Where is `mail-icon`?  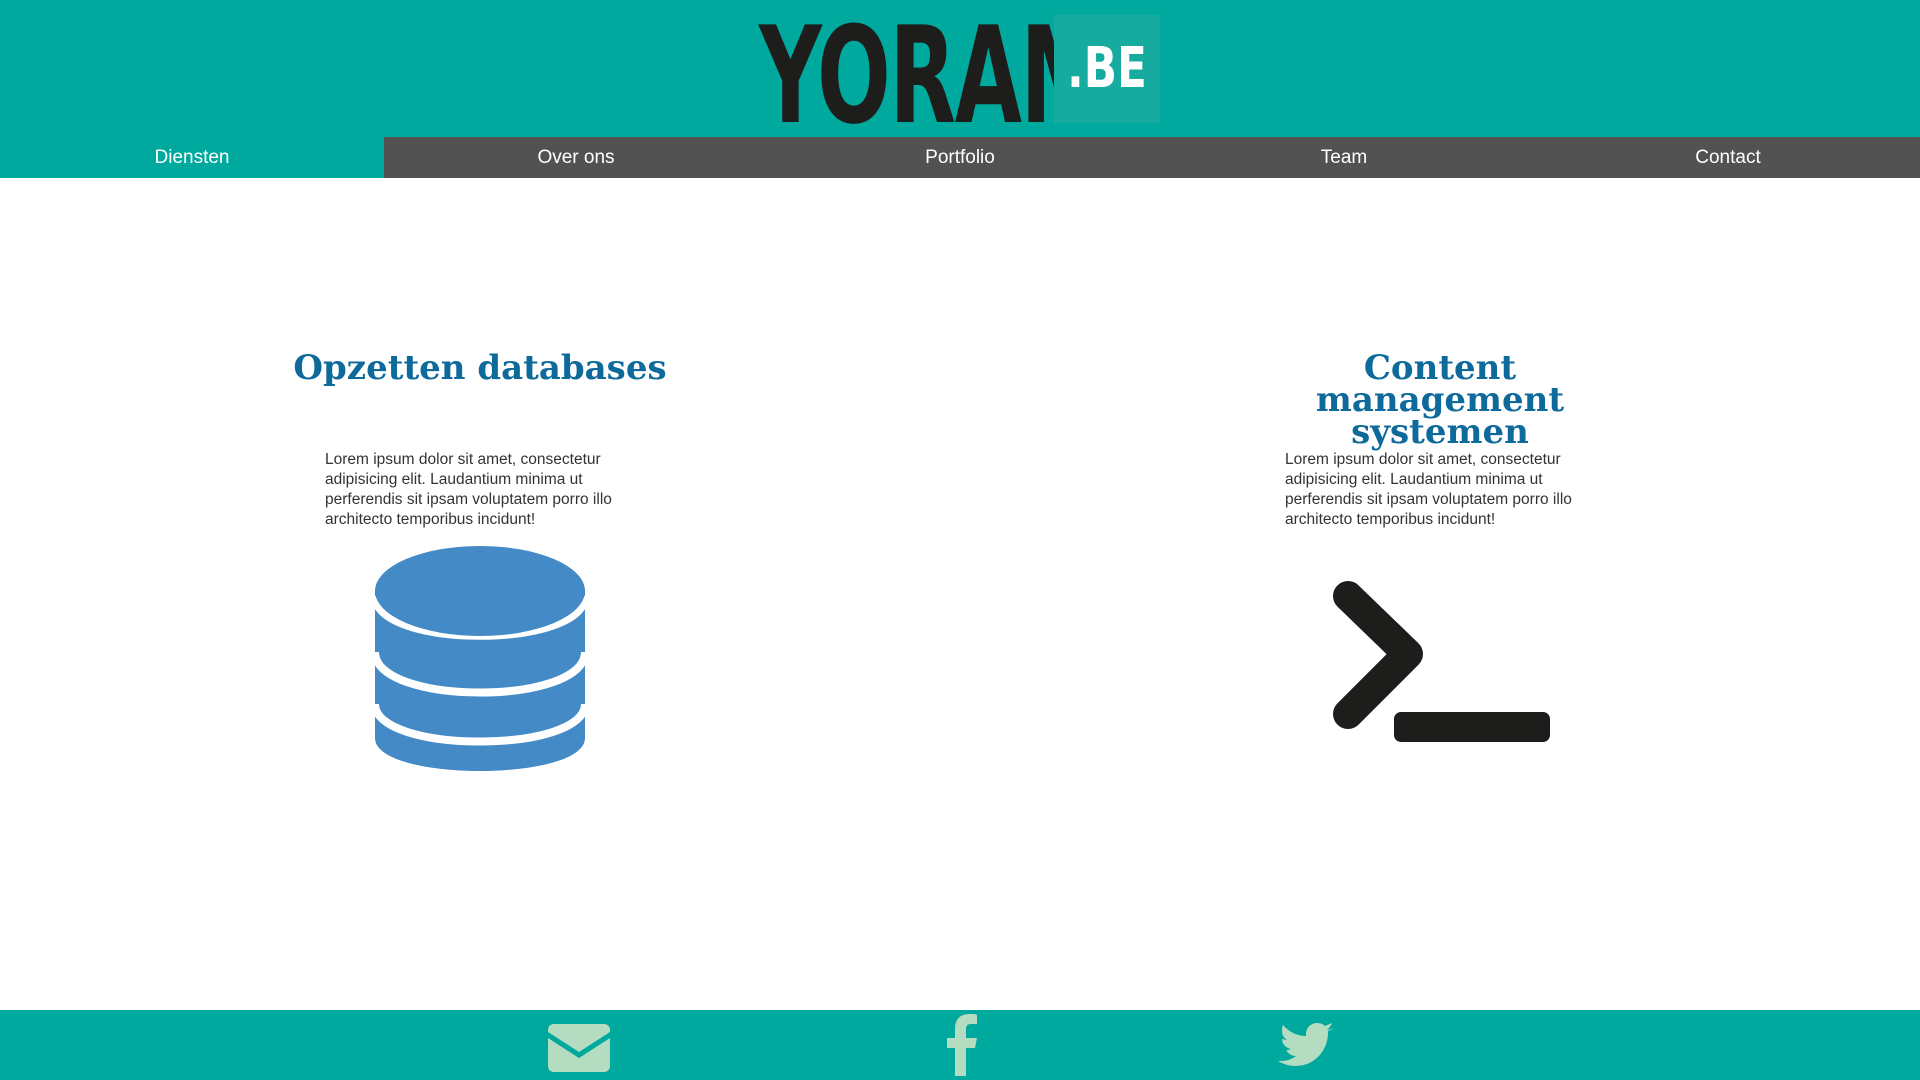
mail-icon is located at coordinates (579, 1048).